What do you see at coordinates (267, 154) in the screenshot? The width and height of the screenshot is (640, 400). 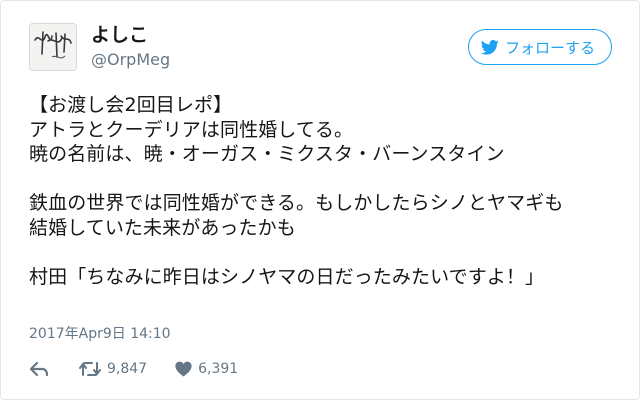 I see `tweet-line: 暁の名前は、暁・オーガス・ミクスタ・バーンスタイン` at bounding box center [267, 154].